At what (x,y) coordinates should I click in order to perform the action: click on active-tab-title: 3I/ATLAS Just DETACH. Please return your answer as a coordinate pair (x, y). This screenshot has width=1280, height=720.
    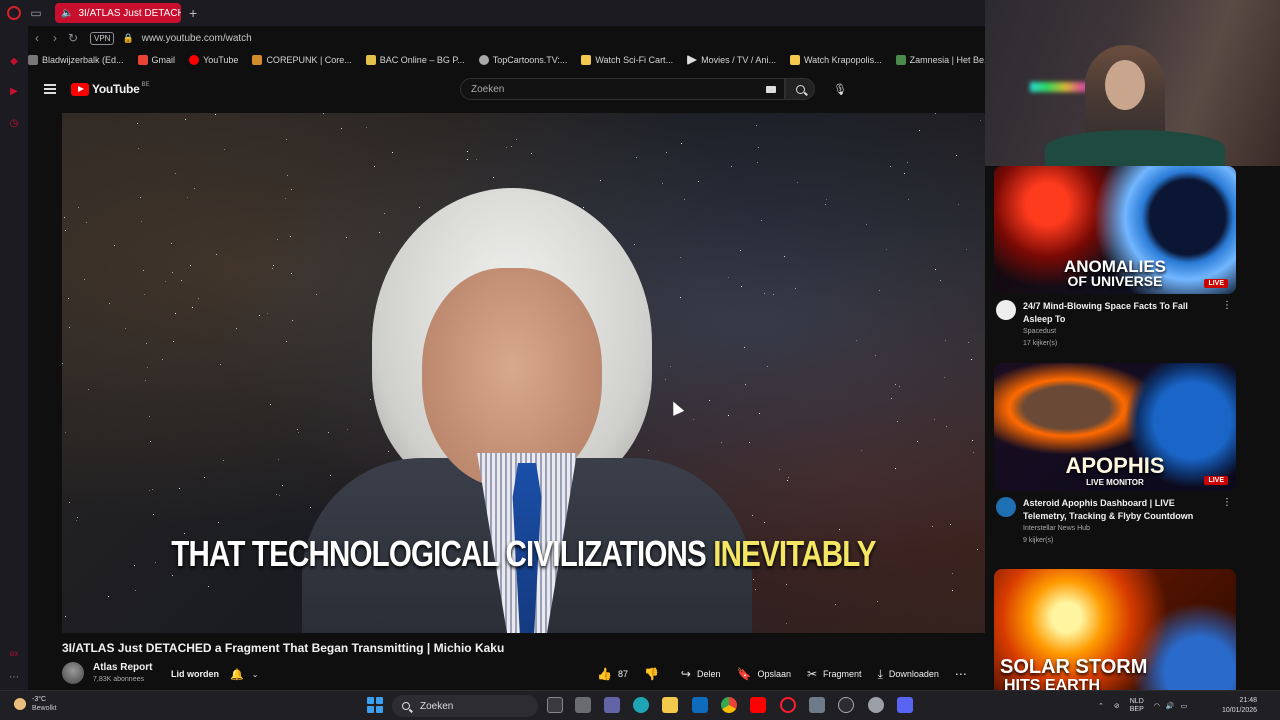
    Looking at the image, I should click on (129, 13).